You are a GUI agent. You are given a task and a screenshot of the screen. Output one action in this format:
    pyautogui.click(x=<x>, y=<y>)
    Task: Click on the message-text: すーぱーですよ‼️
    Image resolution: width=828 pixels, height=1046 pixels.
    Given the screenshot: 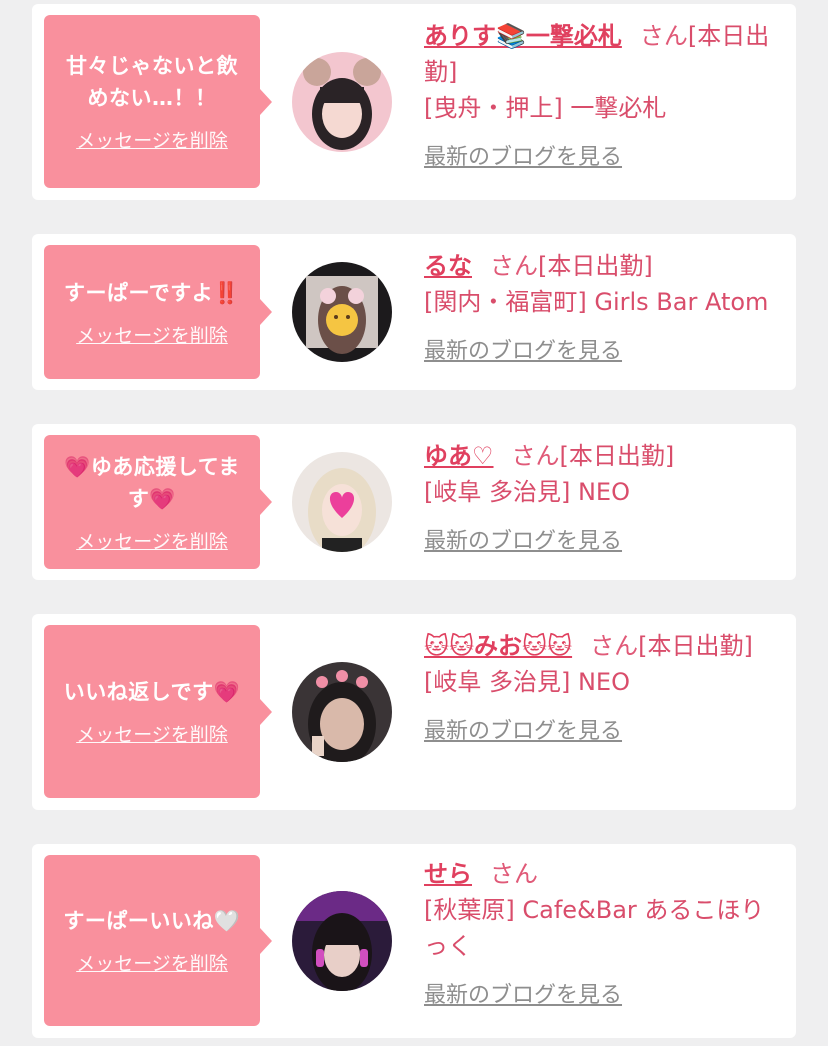 What is the action you would take?
    pyautogui.click(x=152, y=292)
    